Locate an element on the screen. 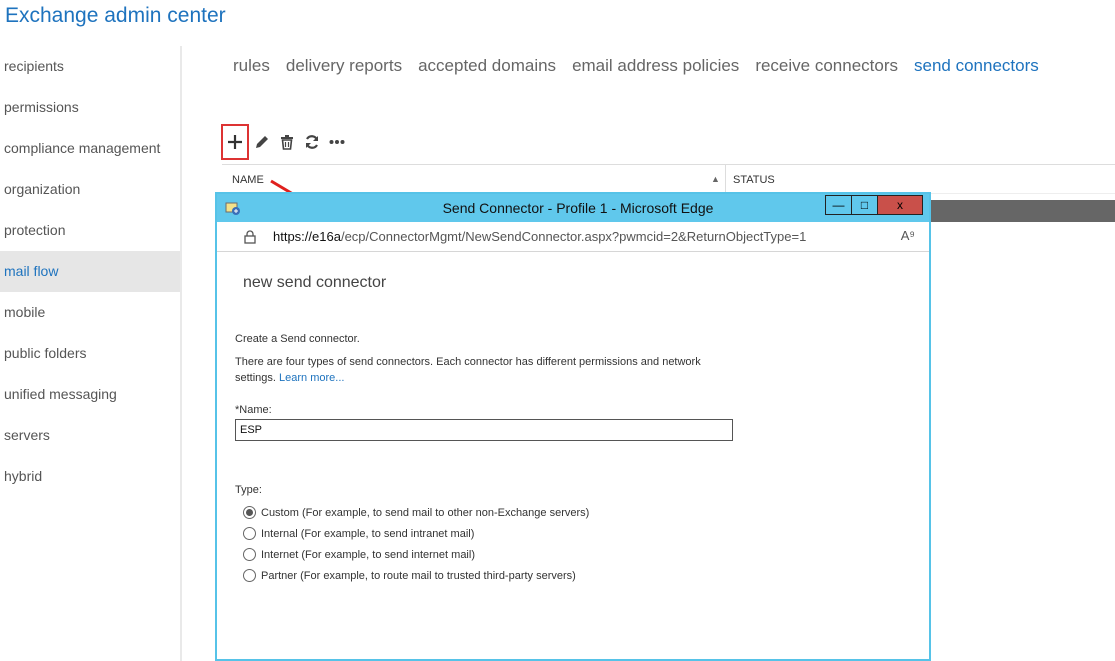  tab-email-address-policies: email address policies is located at coordinates (655, 66).